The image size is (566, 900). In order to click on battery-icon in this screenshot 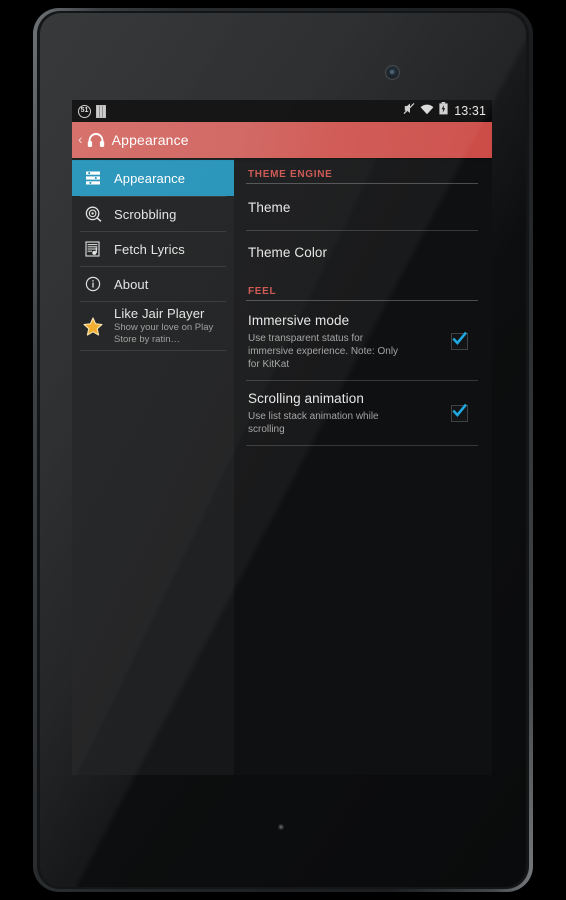, I will do `click(443, 111)`.